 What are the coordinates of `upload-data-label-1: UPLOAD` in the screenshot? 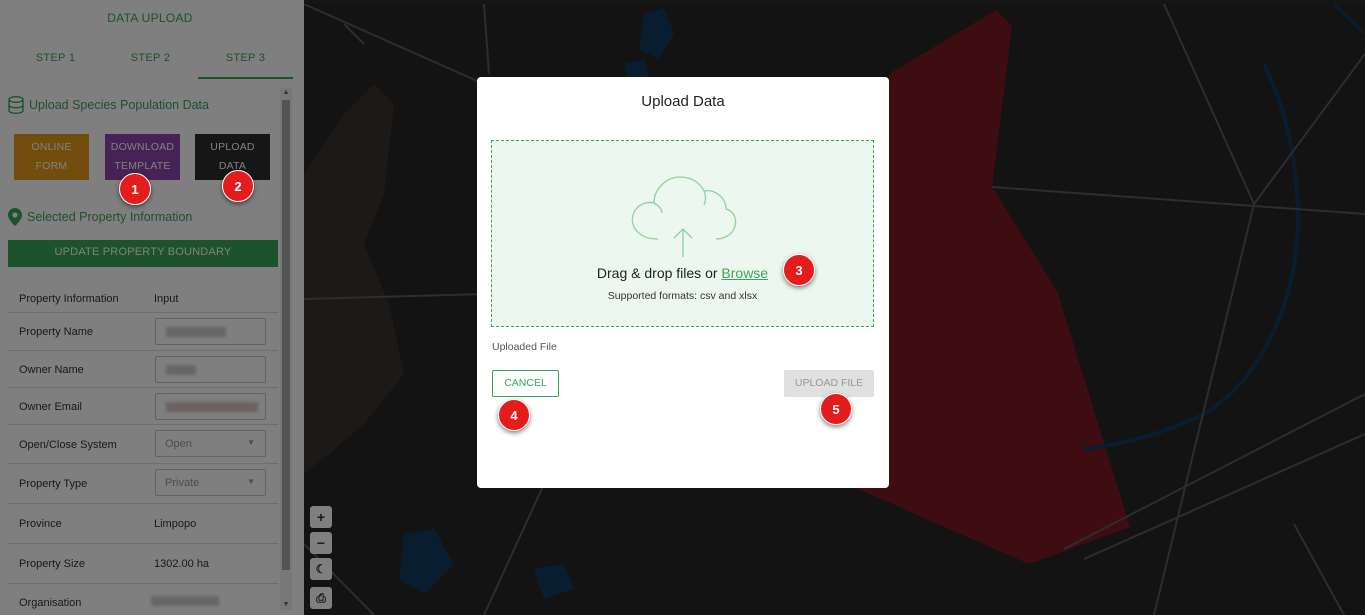 It's located at (232, 147).